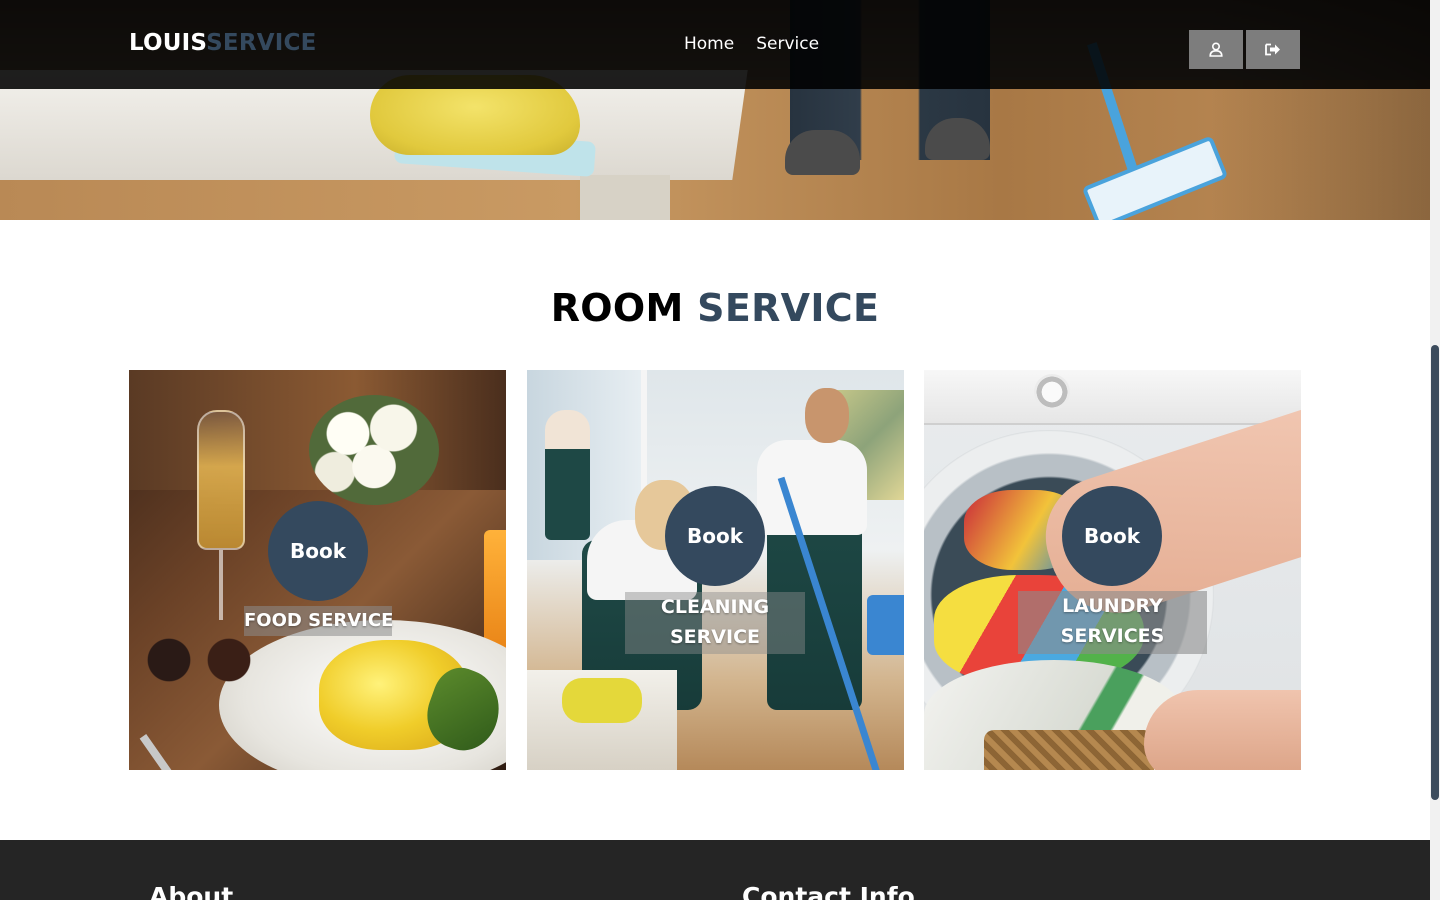  What do you see at coordinates (318, 551) in the screenshot?
I see `book-button-food: Book` at bounding box center [318, 551].